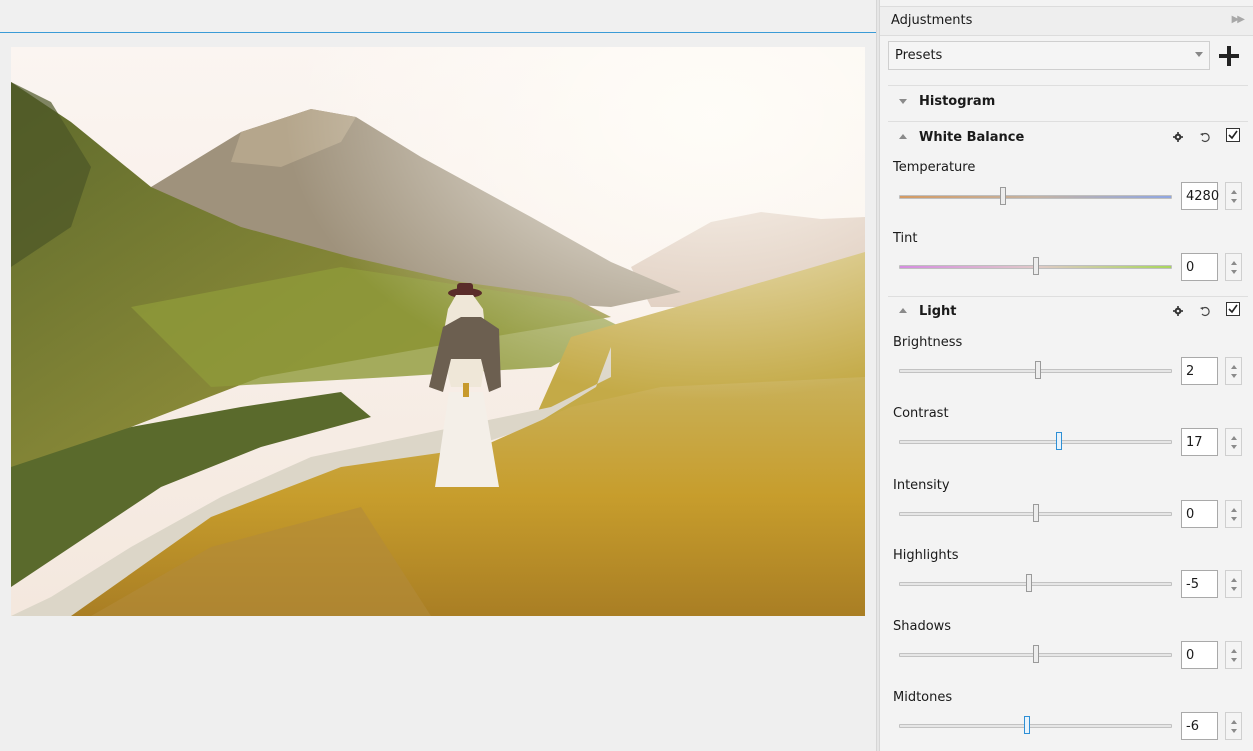 This screenshot has width=1253, height=751. What do you see at coordinates (1229, 56) in the screenshot?
I see `plus-icon` at bounding box center [1229, 56].